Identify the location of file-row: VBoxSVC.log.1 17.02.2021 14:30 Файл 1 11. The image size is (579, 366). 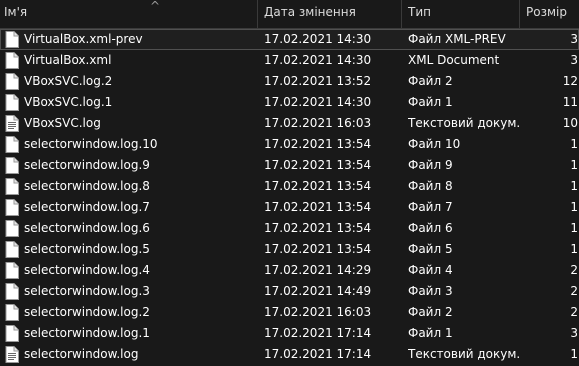
(289, 102).